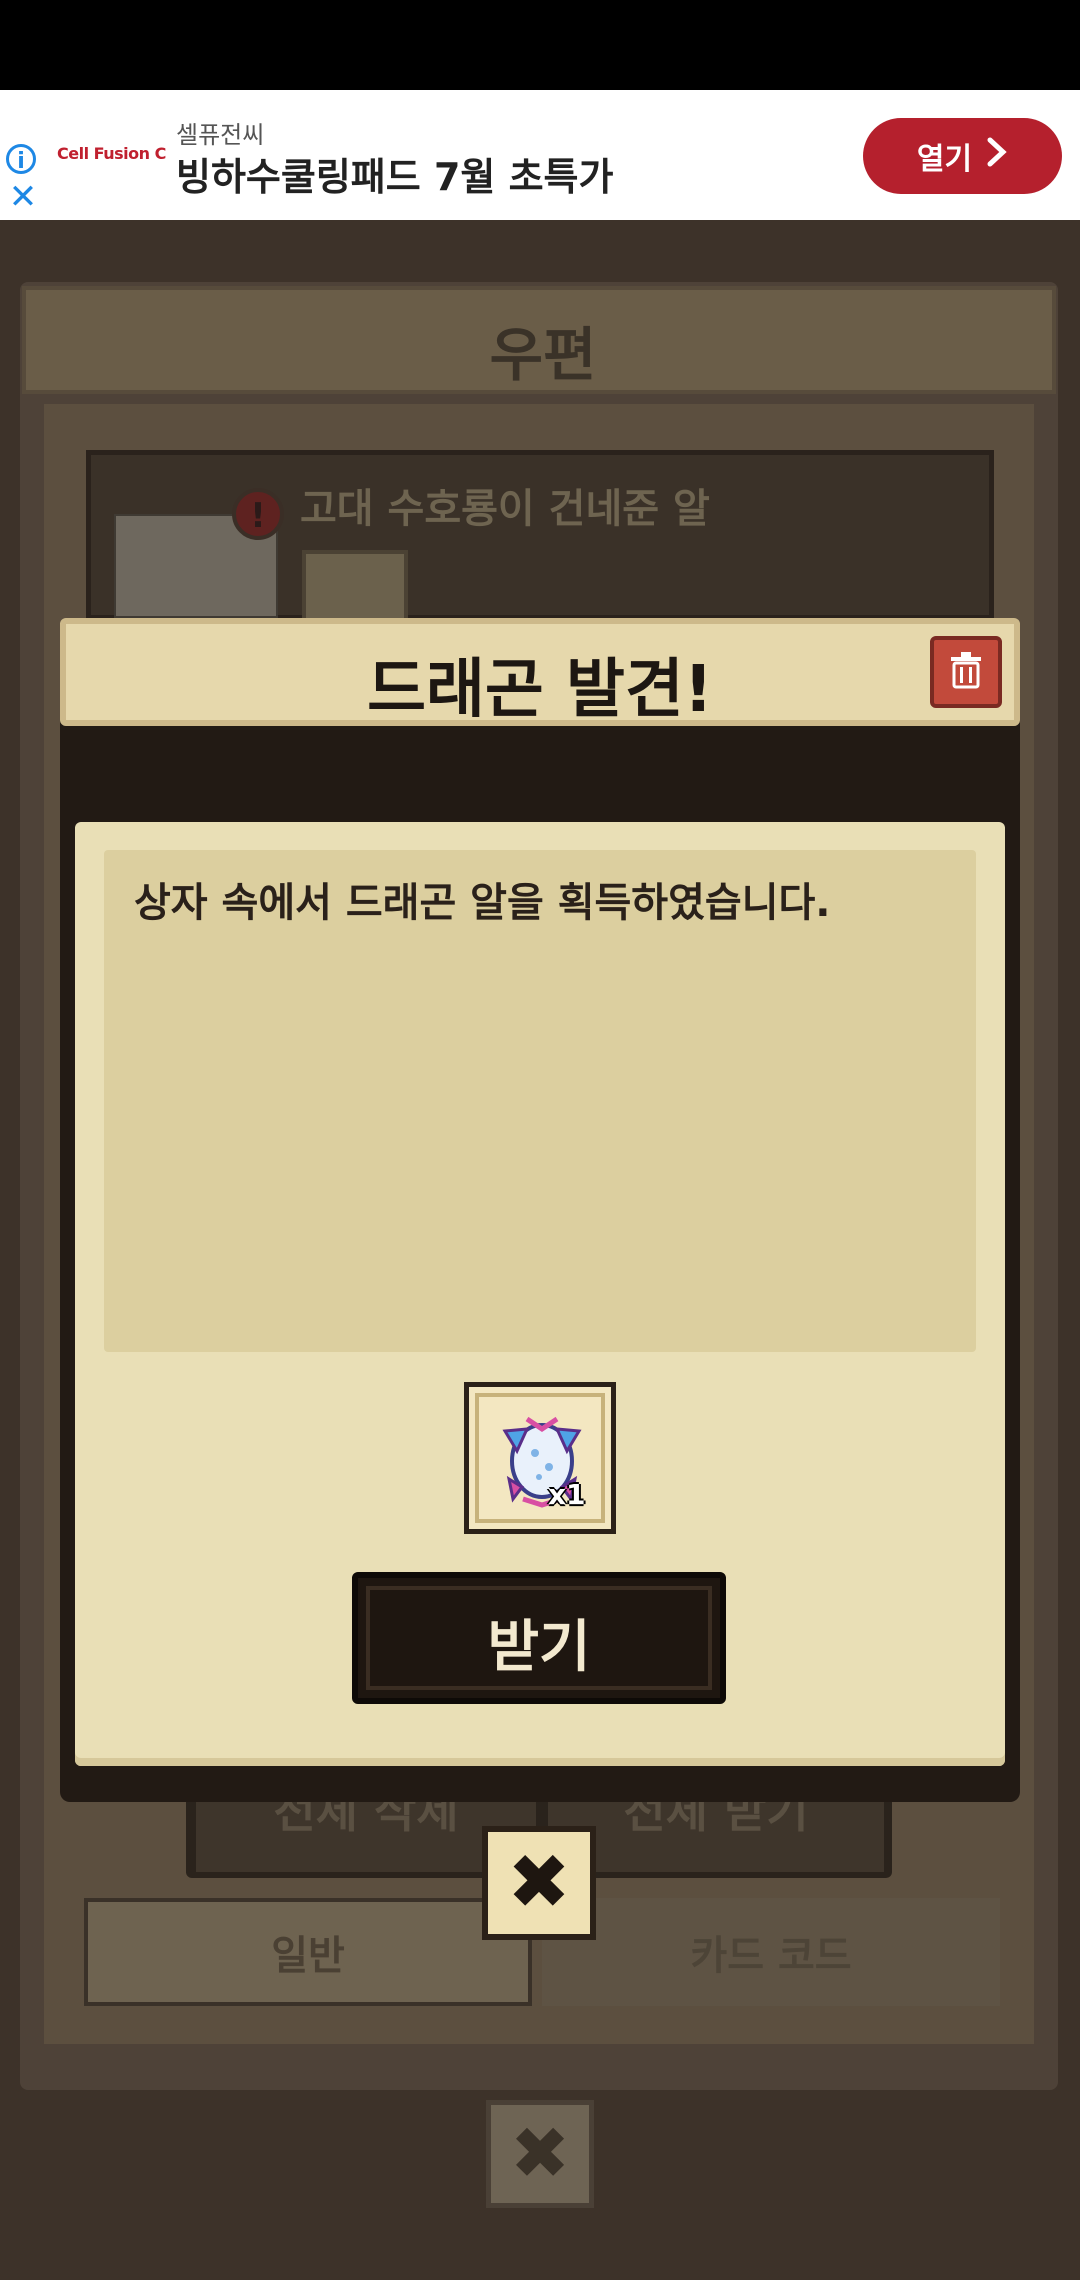 The width and height of the screenshot is (1080, 2280). I want to click on receive-button: 받기, so click(539, 1638).